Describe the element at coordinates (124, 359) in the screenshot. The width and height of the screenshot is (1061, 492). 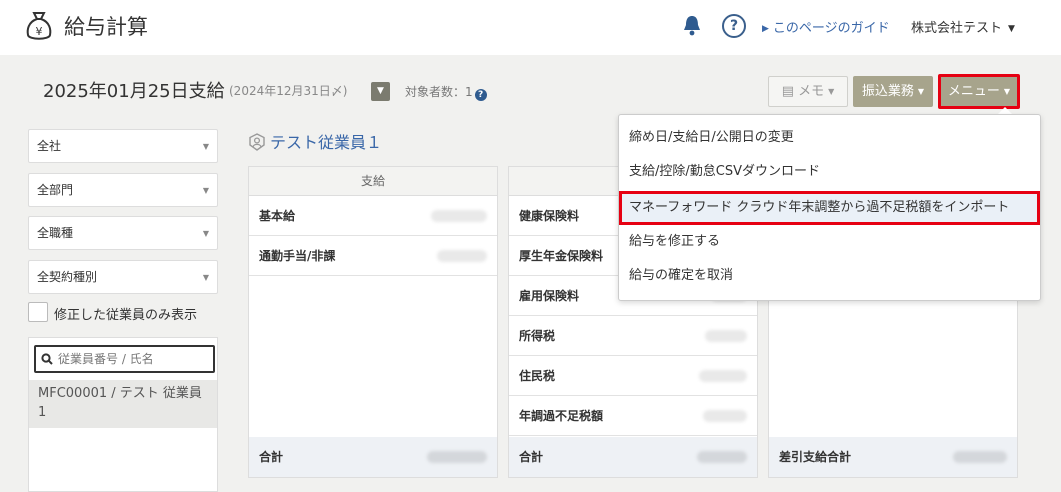
I see `employee-search-input: 従業員番号 / 氏名` at that location.